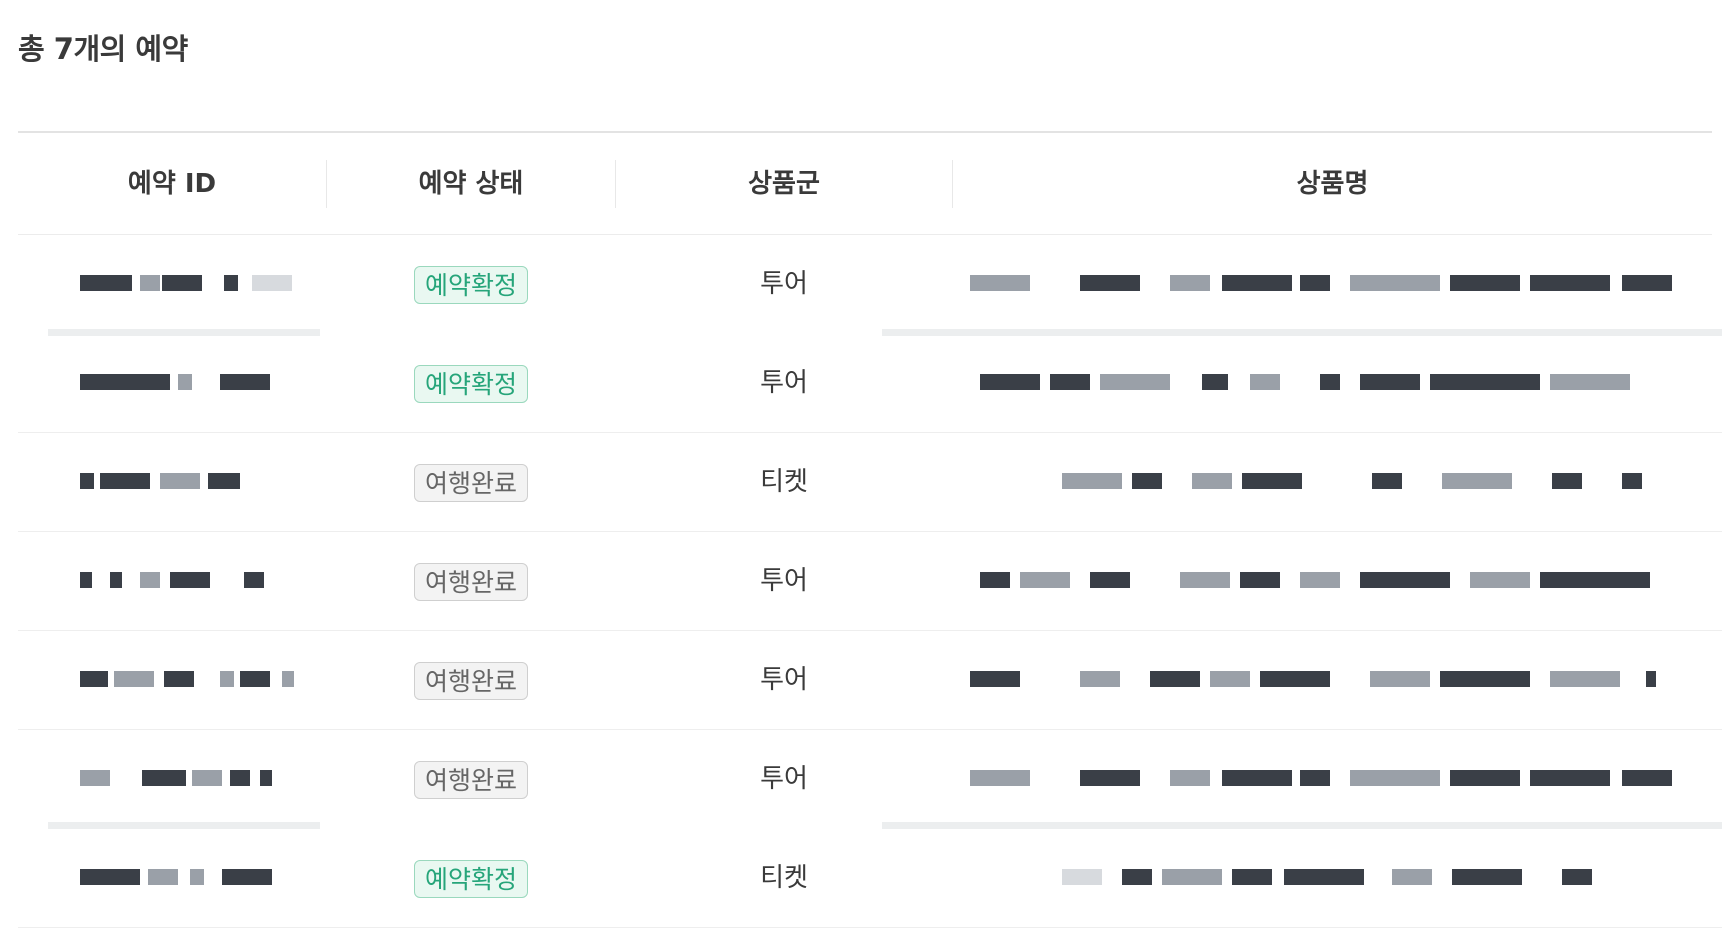  Describe the element at coordinates (103, 49) in the screenshot. I see `reservation-count-title: 총 7개의 예약` at that location.